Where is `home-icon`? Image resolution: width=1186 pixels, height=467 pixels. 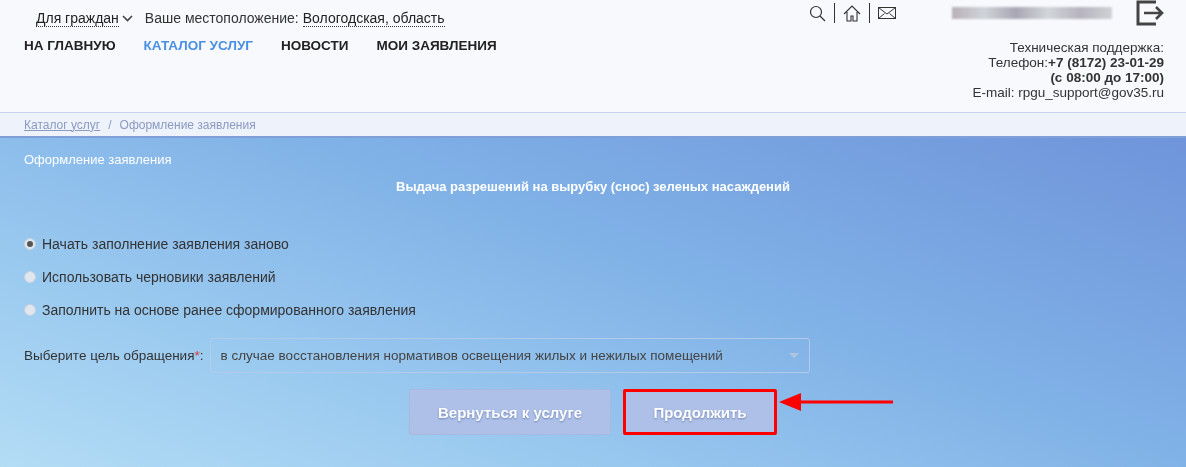 home-icon is located at coordinates (852, 13).